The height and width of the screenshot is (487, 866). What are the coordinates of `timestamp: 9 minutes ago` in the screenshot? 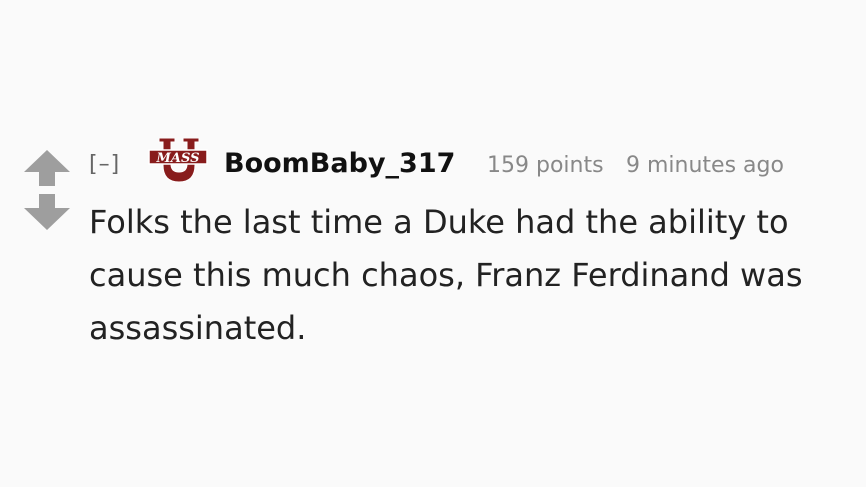 It's located at (705, 165).